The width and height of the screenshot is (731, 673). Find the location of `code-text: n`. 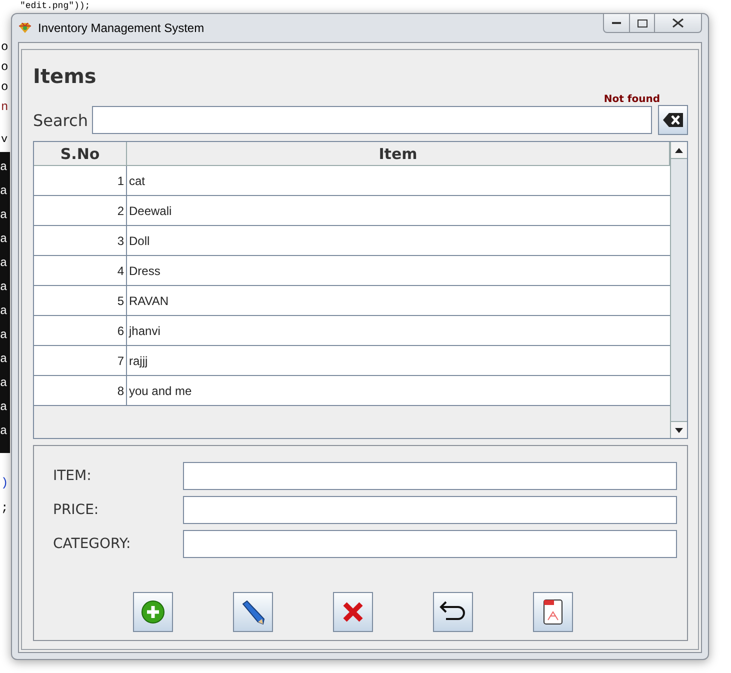

code-text: n is located at coordinates (4, 107).